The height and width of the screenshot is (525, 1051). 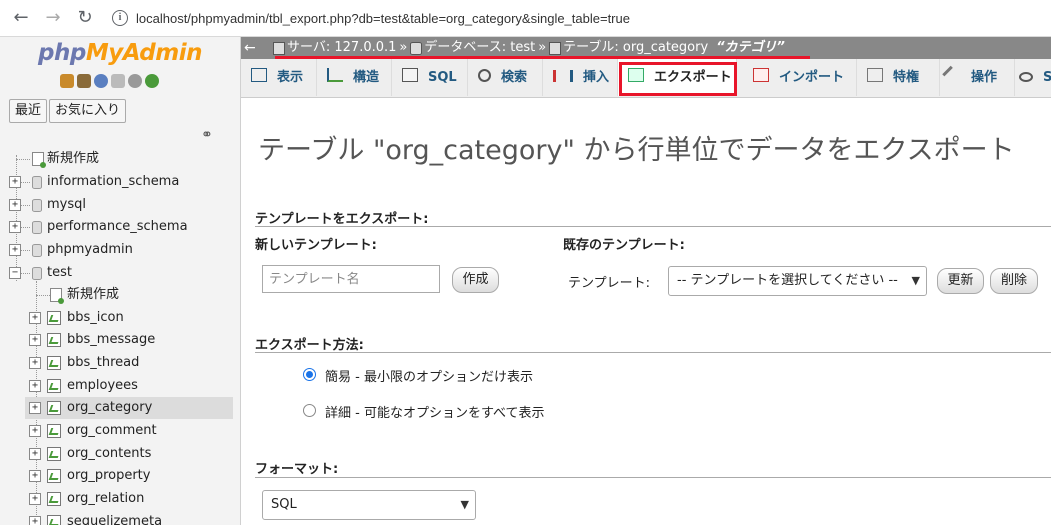 I want to click on tab-search: 検索, so click(x=505, y=77).